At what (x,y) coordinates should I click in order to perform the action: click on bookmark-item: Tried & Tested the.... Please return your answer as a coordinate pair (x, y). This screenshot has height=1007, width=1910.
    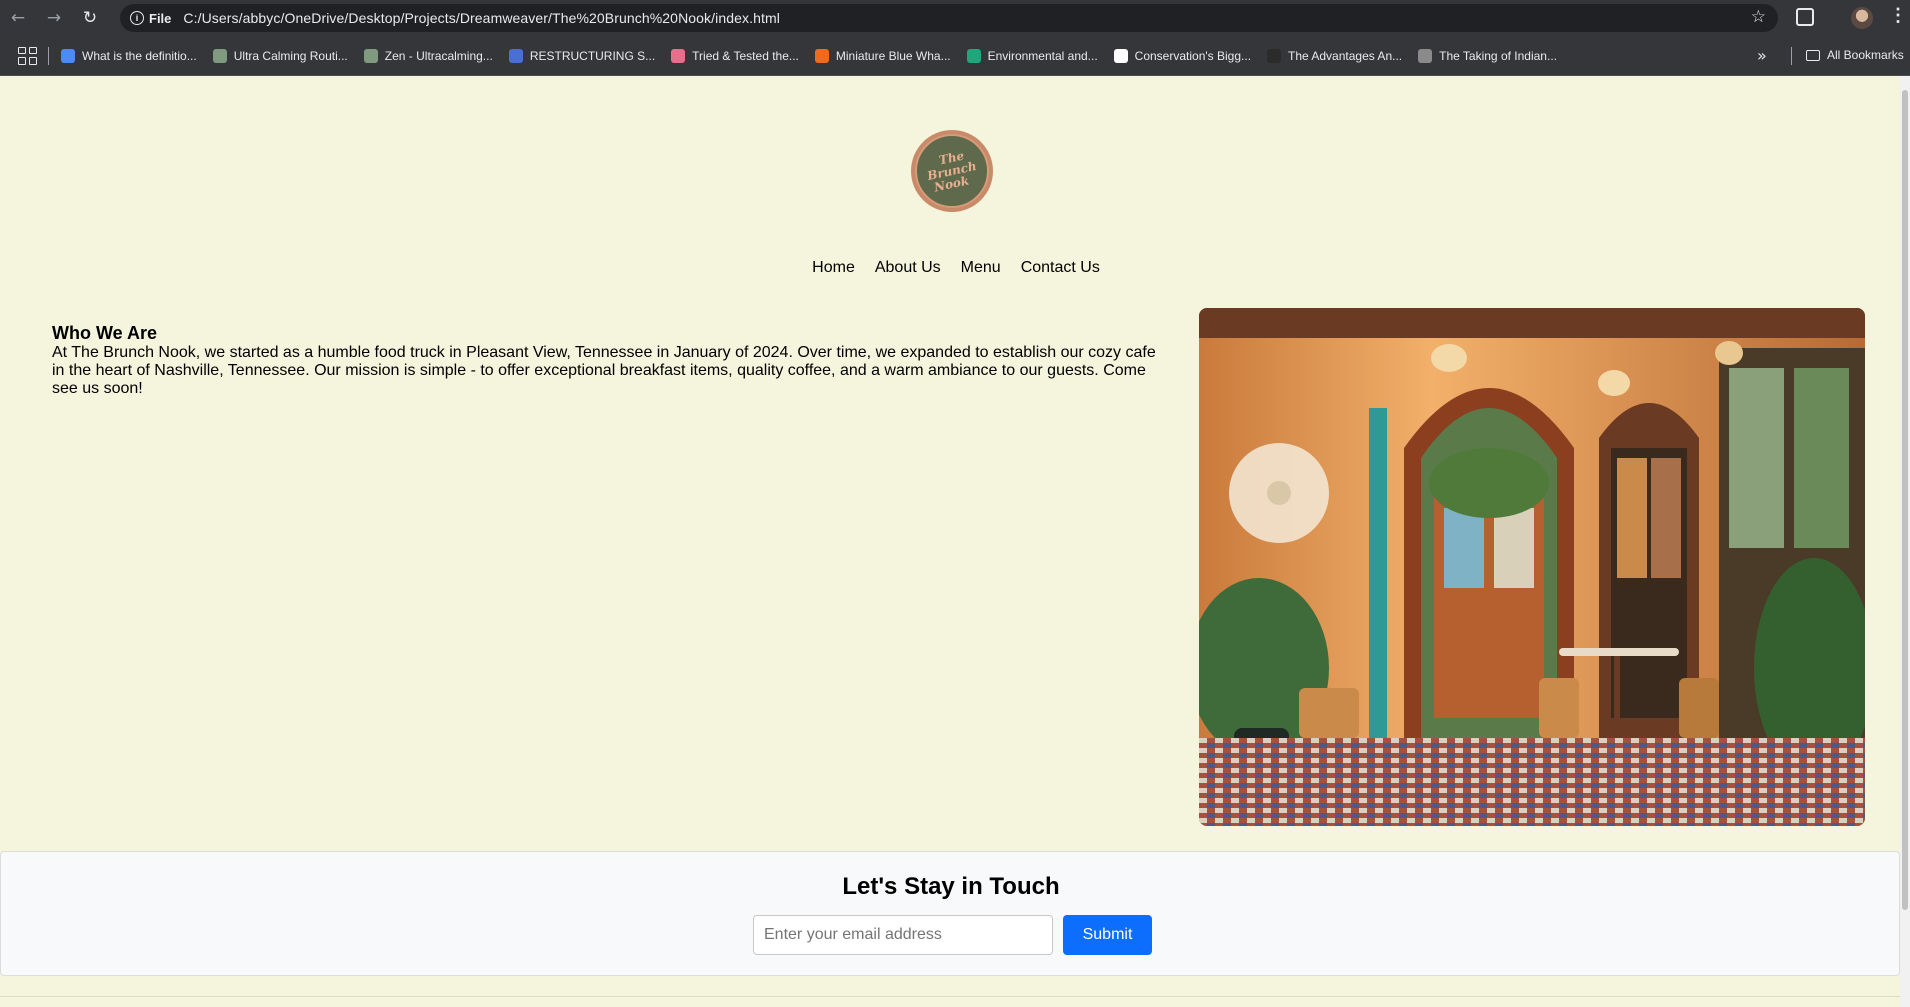
    Looking at the image, I should click on (735, 55).